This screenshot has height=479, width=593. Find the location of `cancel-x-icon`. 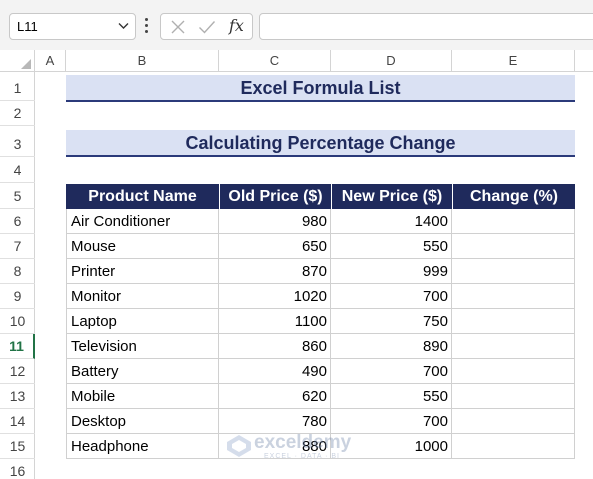

cancel-x-icon is located at coordinates (178, 27).